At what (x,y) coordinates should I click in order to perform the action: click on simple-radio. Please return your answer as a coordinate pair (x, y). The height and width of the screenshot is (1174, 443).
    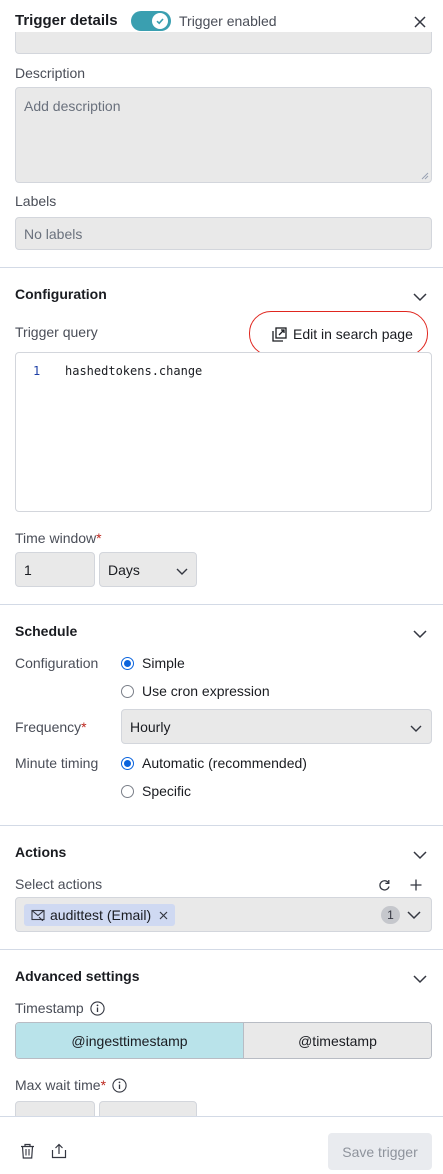
    Looking at the image, I should click on (127, 663).